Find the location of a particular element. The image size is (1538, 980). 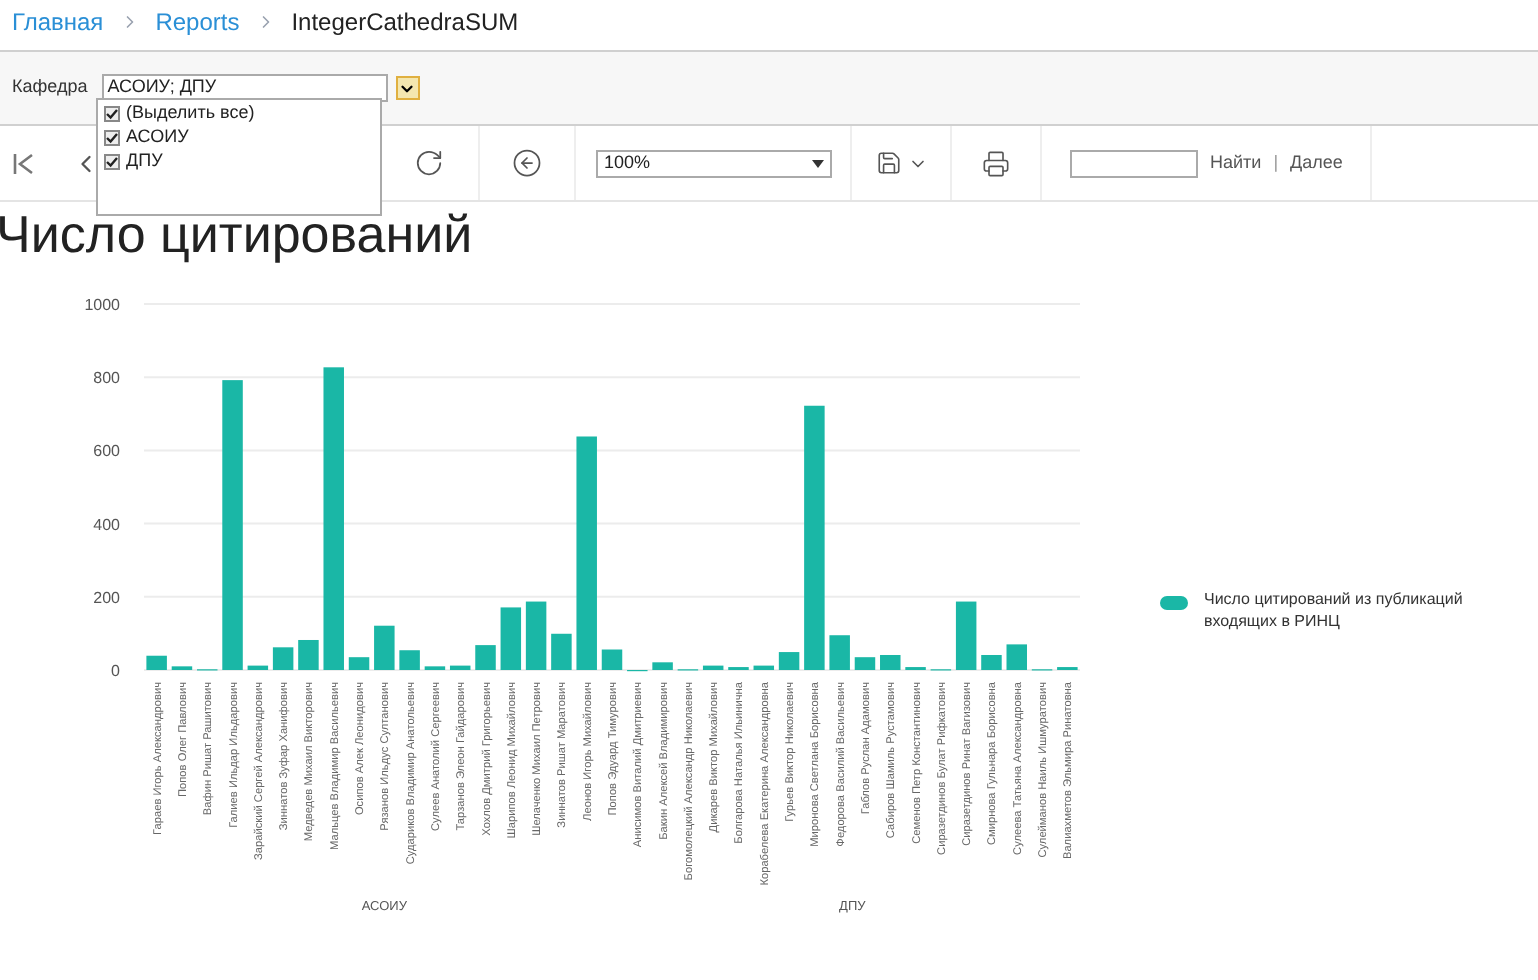

search-field is located at coordinates (1134, 163).